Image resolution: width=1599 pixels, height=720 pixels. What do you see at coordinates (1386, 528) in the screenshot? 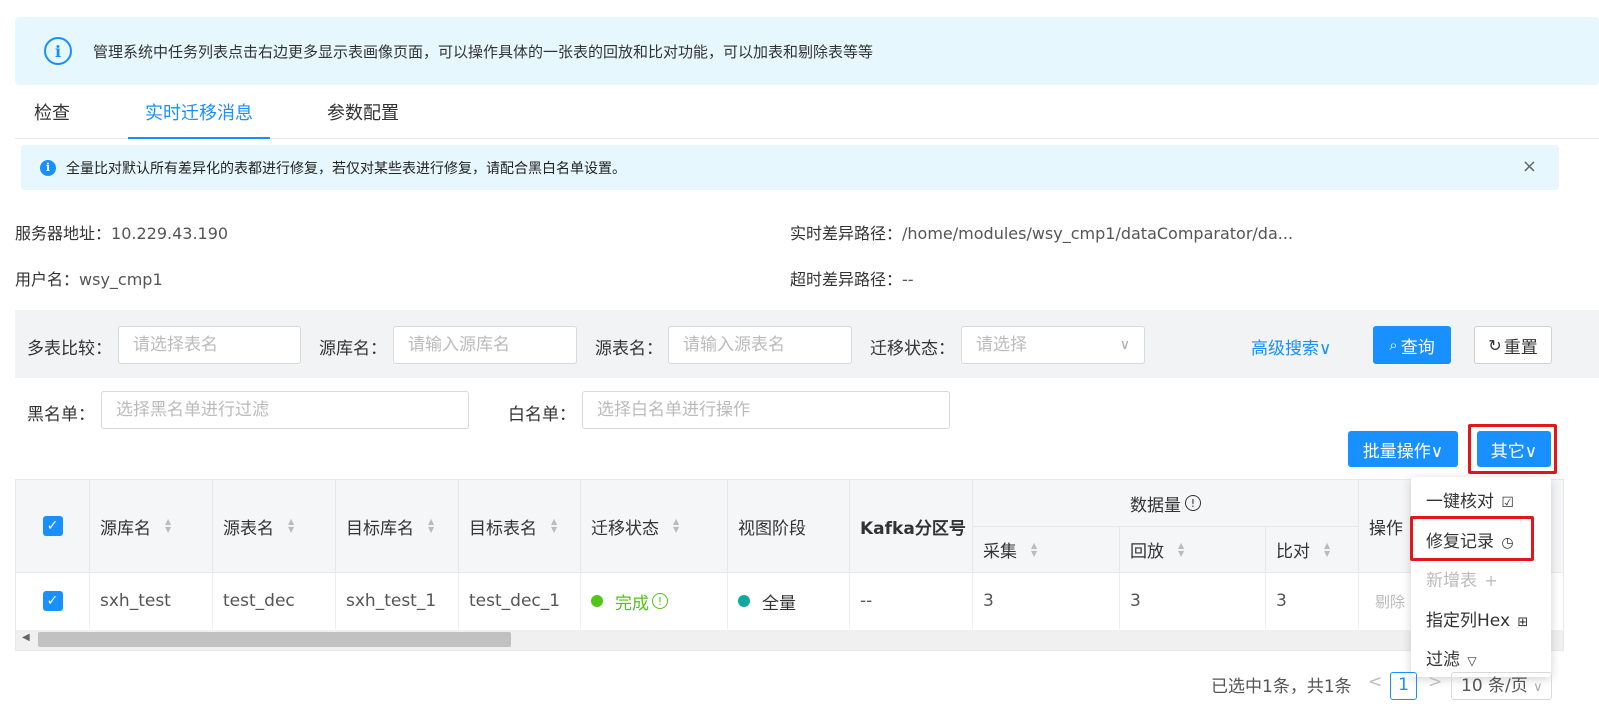
I see `header-ops-label: 操作` at bounding box center [1386, 528].